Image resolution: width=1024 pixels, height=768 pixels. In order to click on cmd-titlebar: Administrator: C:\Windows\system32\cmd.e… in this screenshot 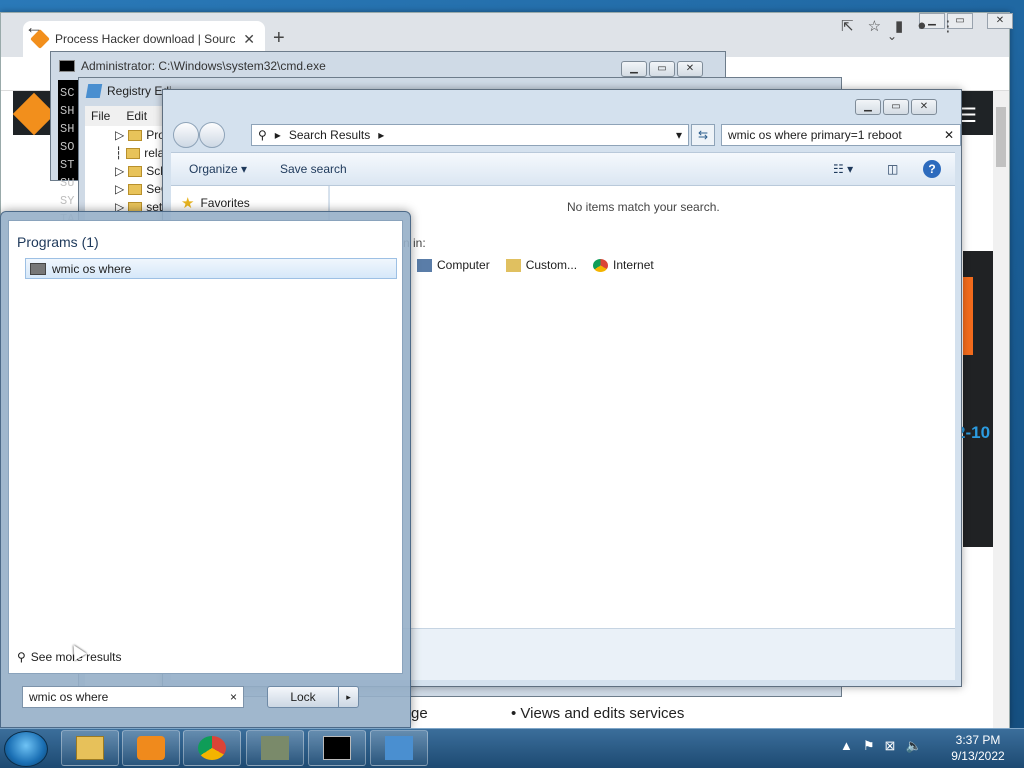, I will do `click(379, 66)`.